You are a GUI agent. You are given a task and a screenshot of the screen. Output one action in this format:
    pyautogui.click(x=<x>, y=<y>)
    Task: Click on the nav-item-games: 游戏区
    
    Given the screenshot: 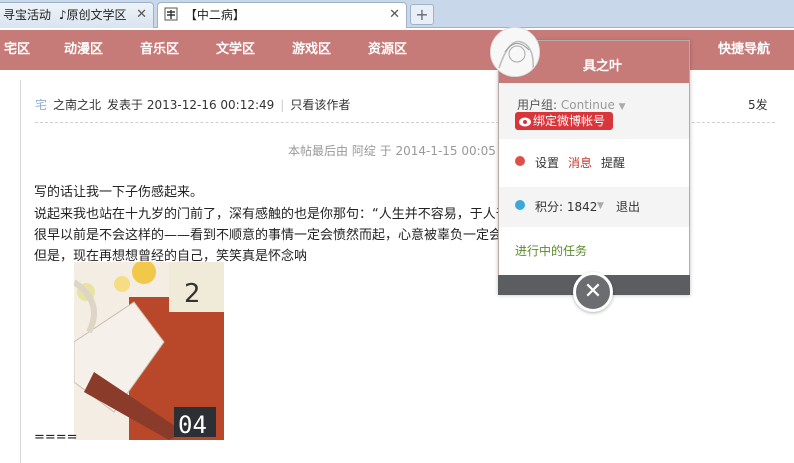 What is the action you would take?
    pyautogui.click(x=311, y=50)
    